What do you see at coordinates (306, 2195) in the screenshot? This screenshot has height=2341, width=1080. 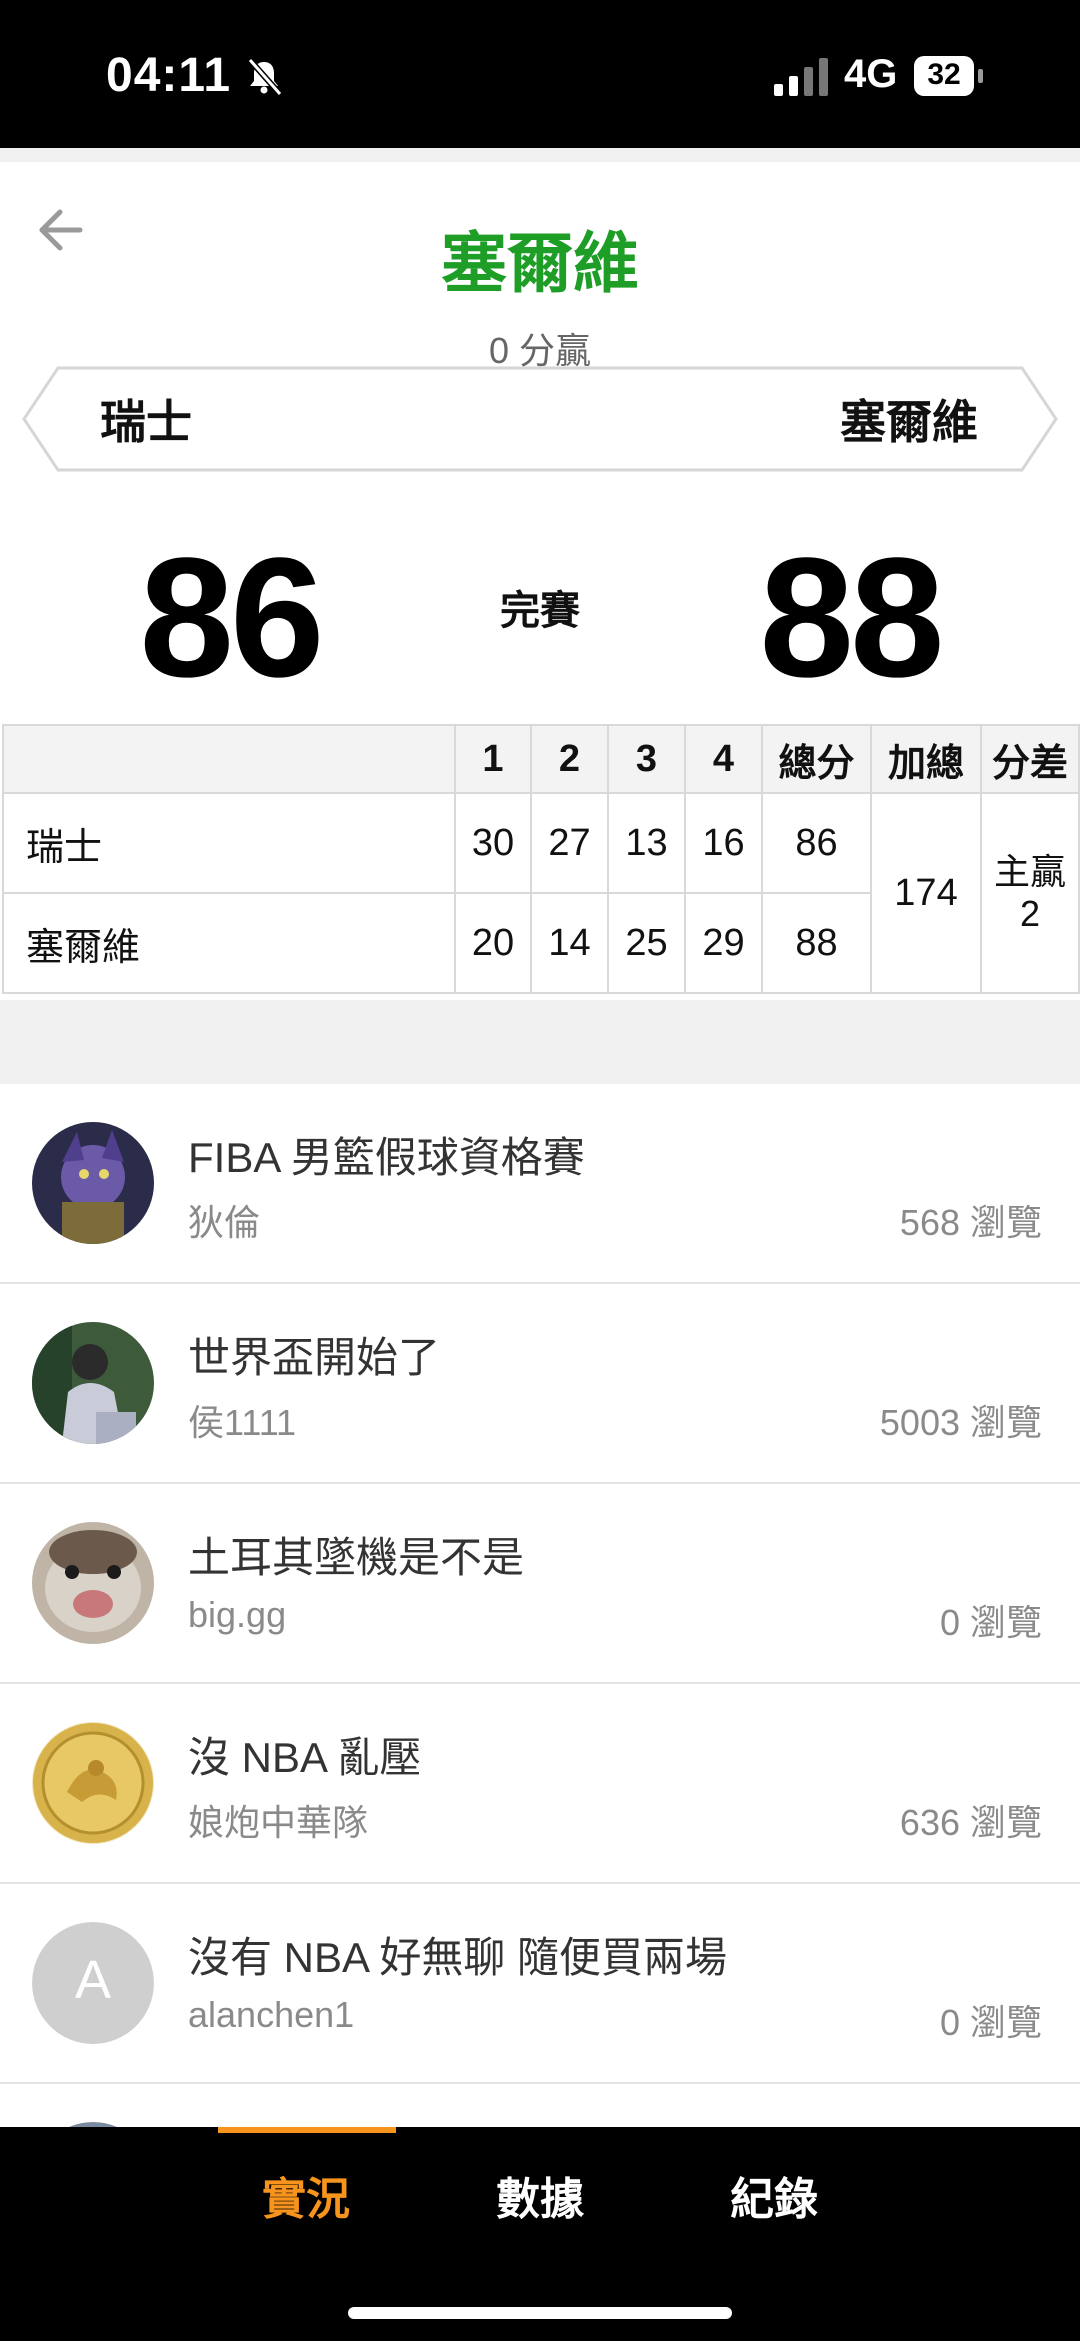 I see `tab-live: 實況` at bounding box center [306, 2195].